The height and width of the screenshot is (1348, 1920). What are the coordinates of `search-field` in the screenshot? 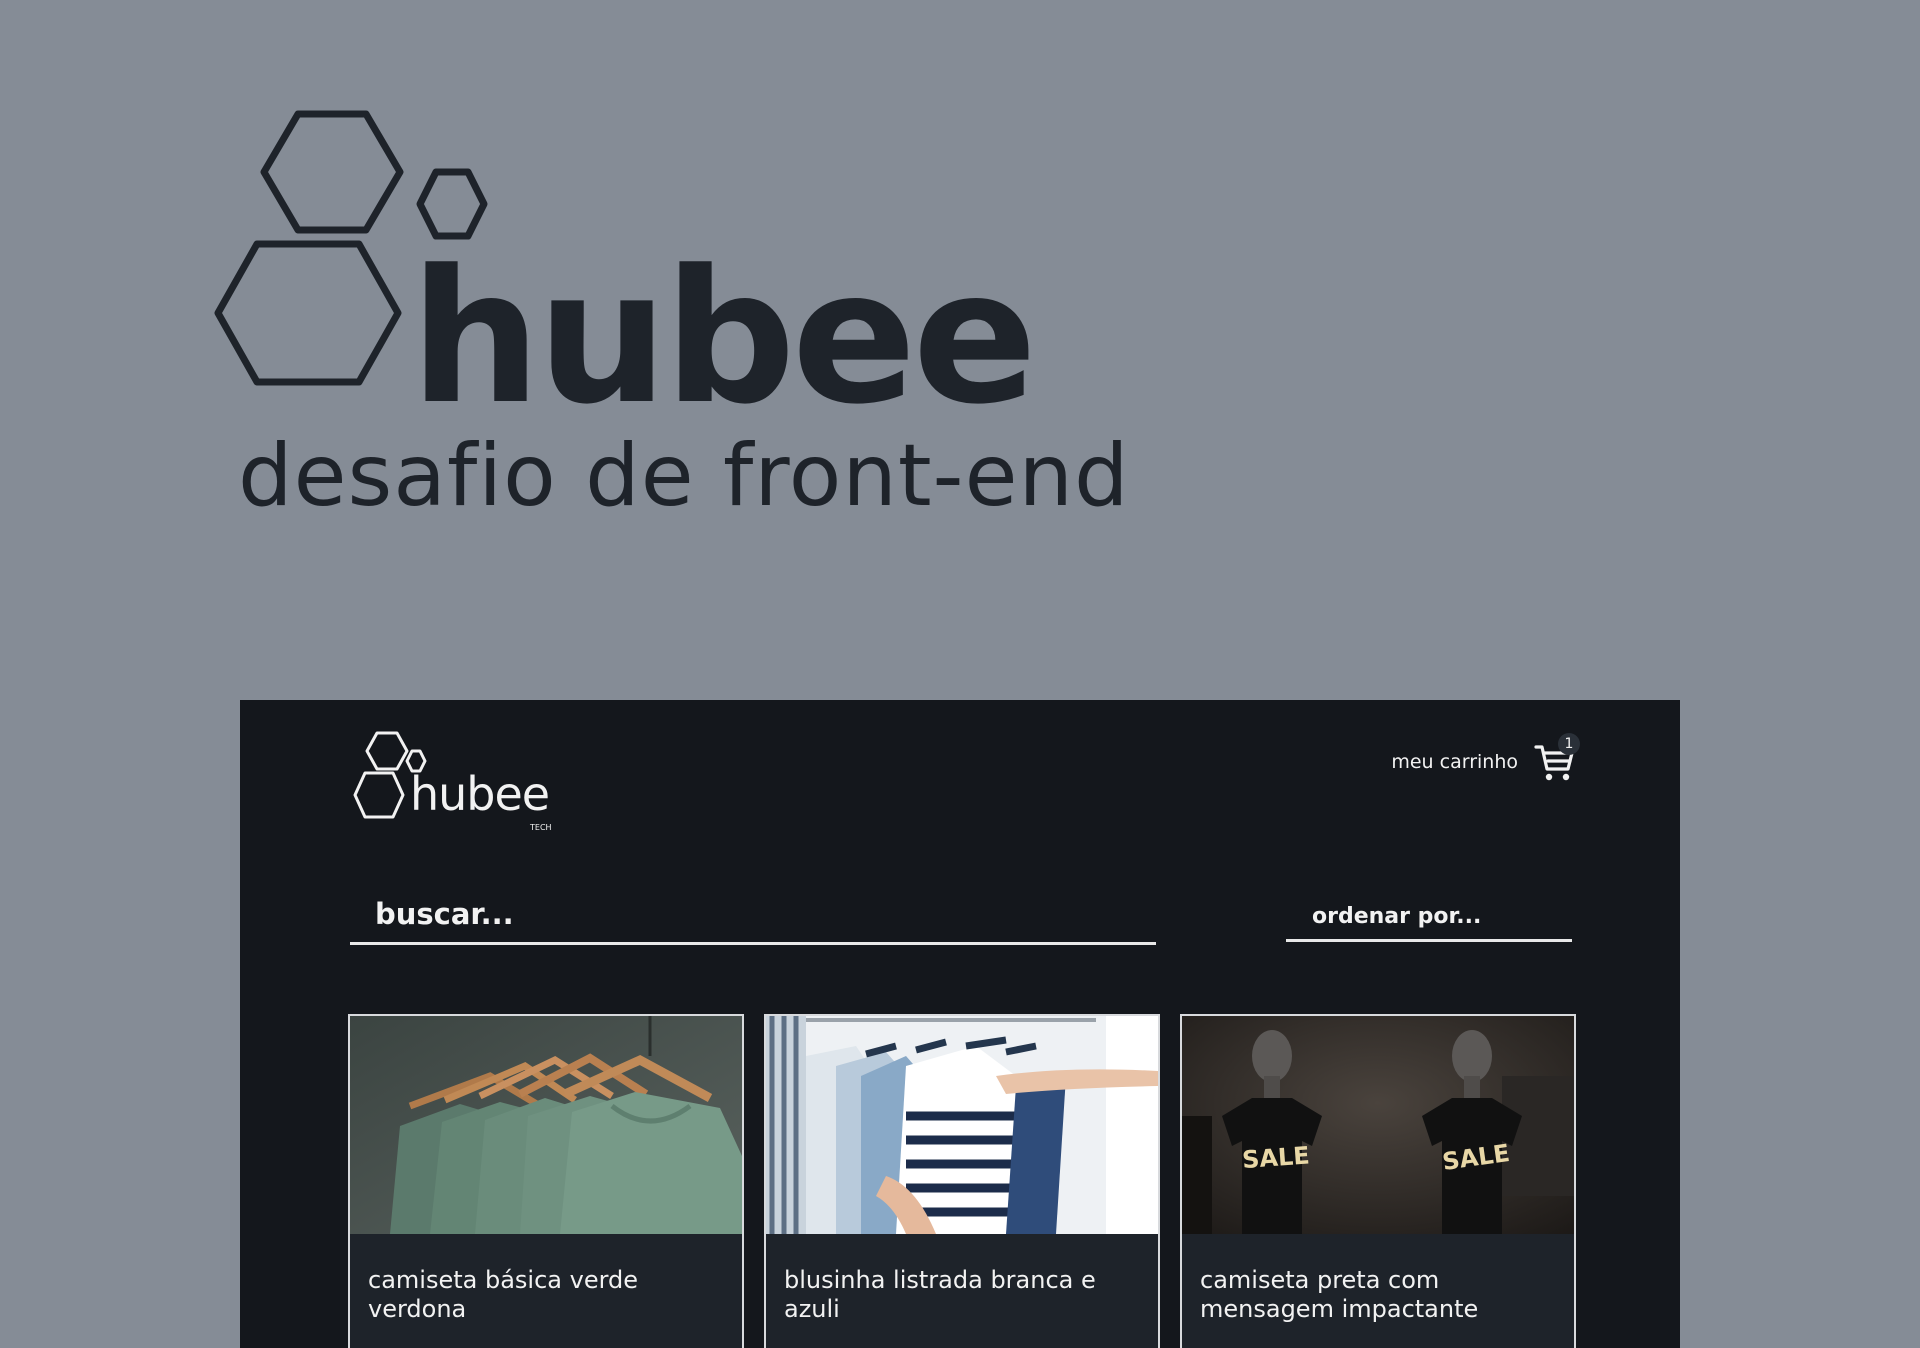 It's located at (753, 915).